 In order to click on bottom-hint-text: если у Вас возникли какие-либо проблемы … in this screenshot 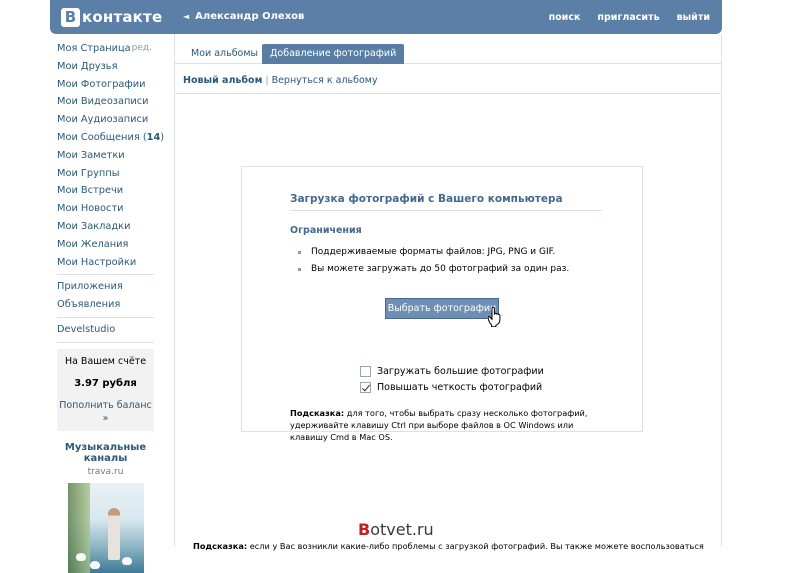, I will do `click(475, 546)`.